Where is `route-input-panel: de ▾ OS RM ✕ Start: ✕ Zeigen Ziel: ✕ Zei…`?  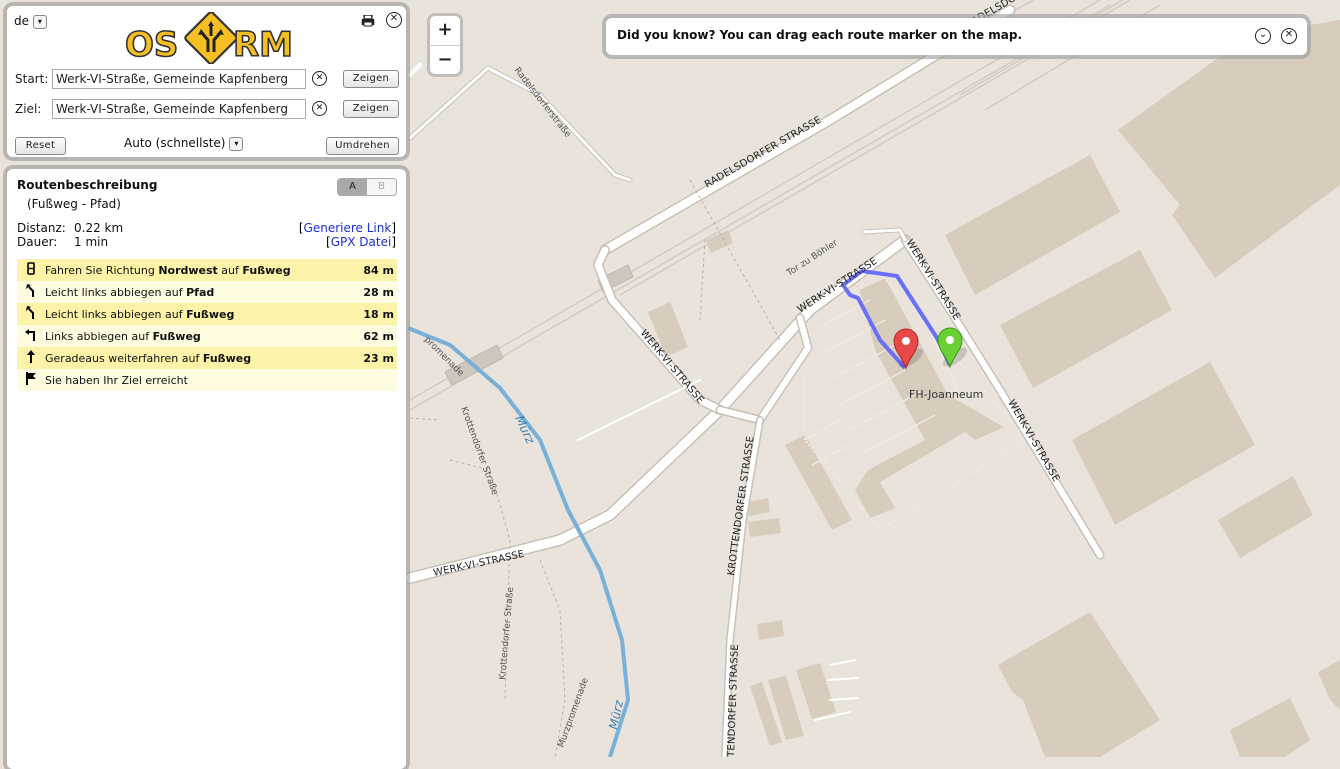 route-input-panel: de ▾ OS RM ✕ Start: ✕ Zeigen Ziel: ✕ Zei… is located at coordinates (206, 81).